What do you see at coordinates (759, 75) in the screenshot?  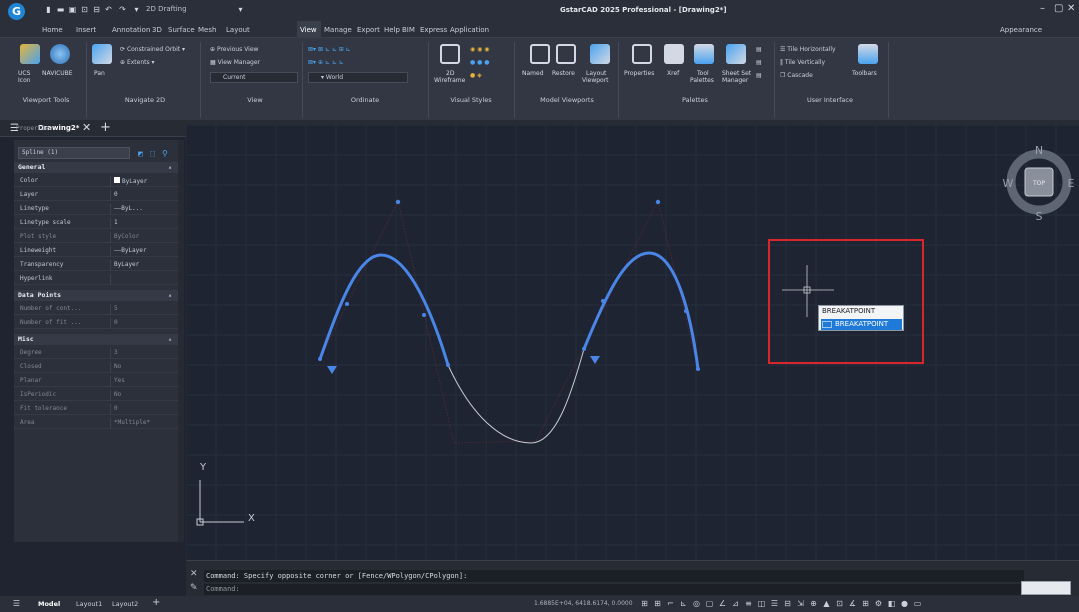 I see `palette-small-3: ▤` at bounding box center [759, 75].